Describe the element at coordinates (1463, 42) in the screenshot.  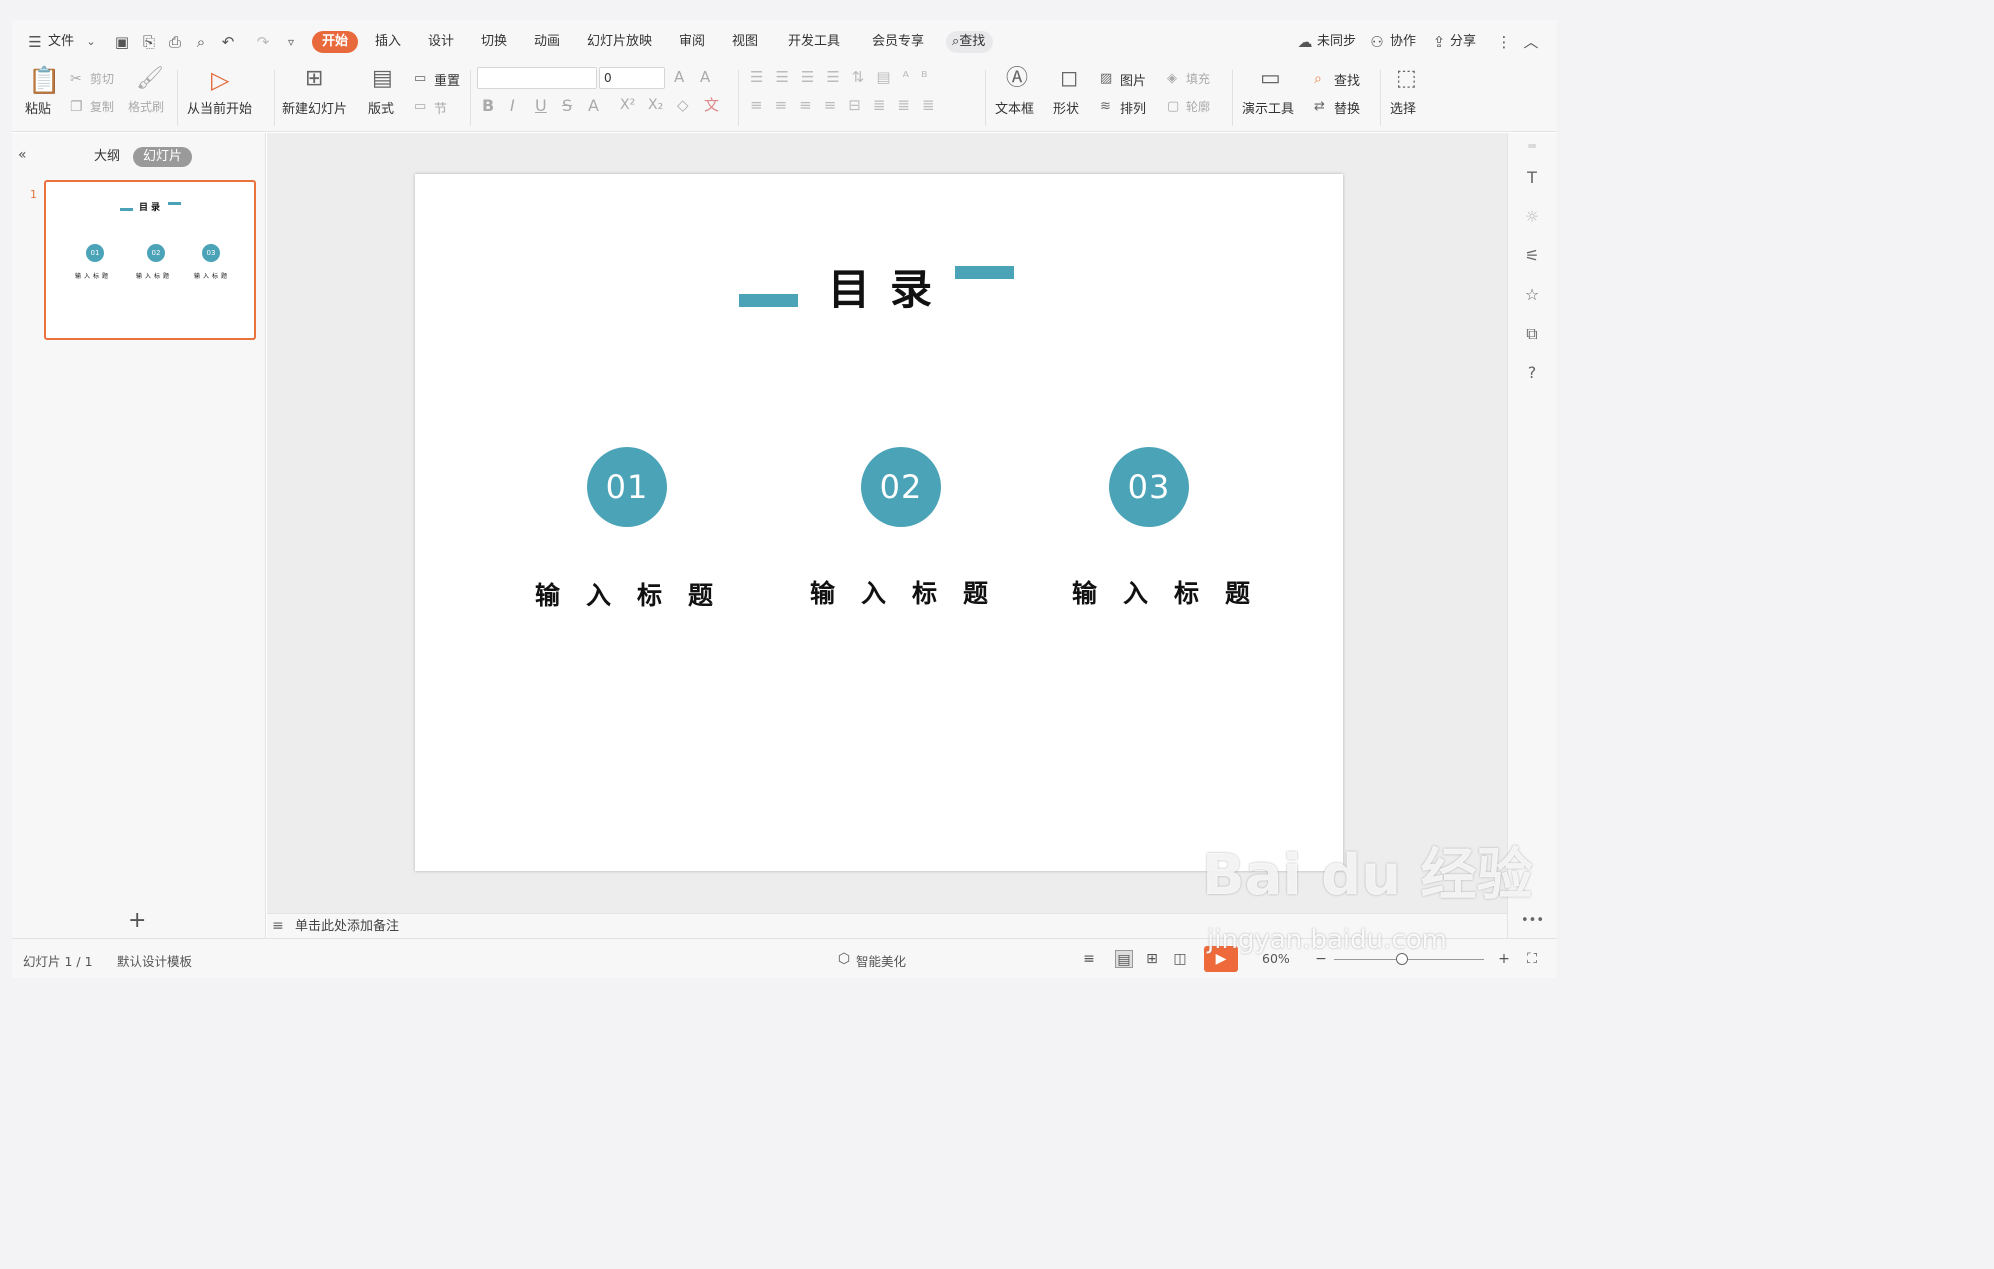
I see `share-button: 分享` at that location.